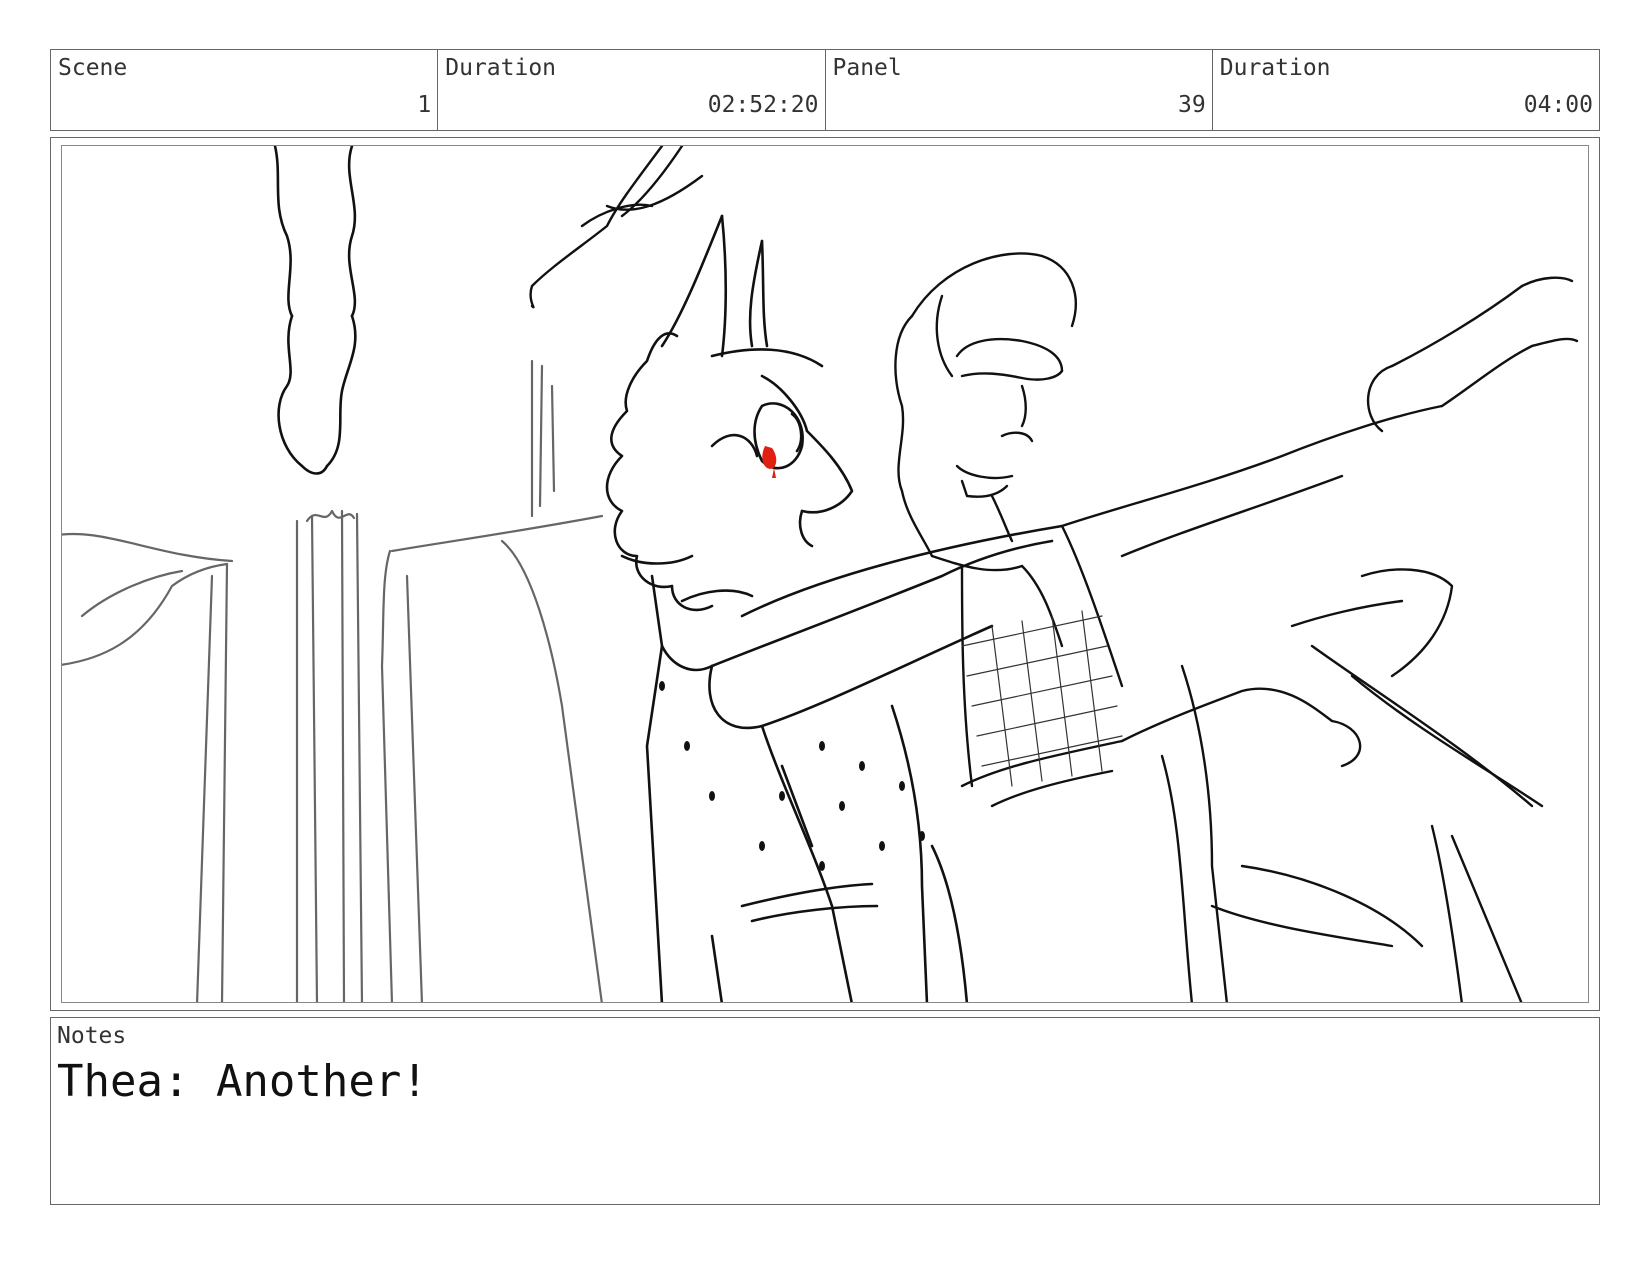 This screenshot has width=1650, height=1275. What do you see at coordinates (769, 462) in the screenshot?
I see `blood-drop` at bounding box center [769, 462].